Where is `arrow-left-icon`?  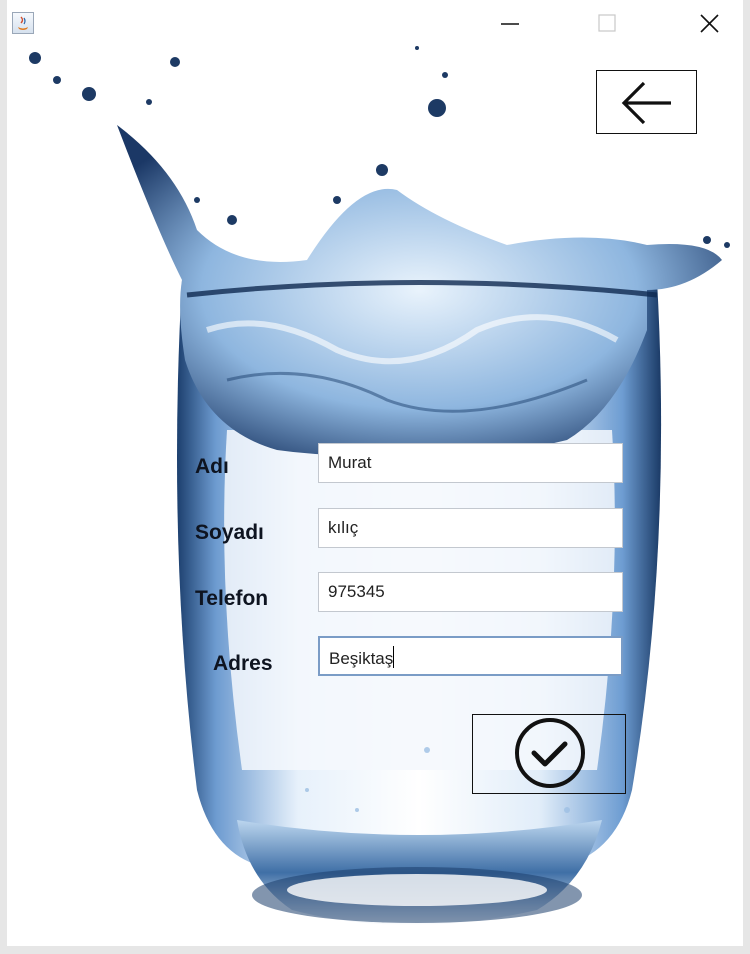
arrow-left-icon is located at coordinates (646, 103).